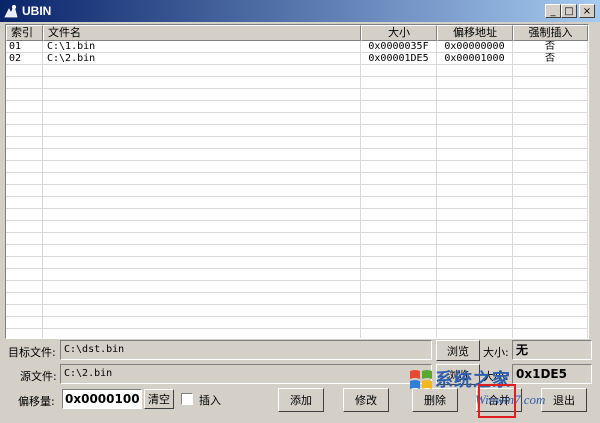 This screenshot has width=600, height=423. I want to click on row-filename: C:\2.bin, so click(71, 58).